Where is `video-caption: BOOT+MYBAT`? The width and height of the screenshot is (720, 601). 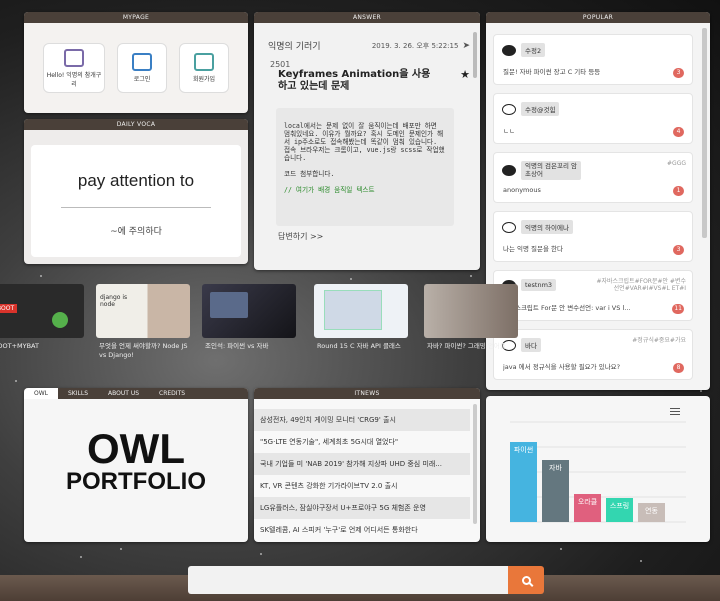 video-caption: BOOT+MYBAT is located at coordinates (19, 346).